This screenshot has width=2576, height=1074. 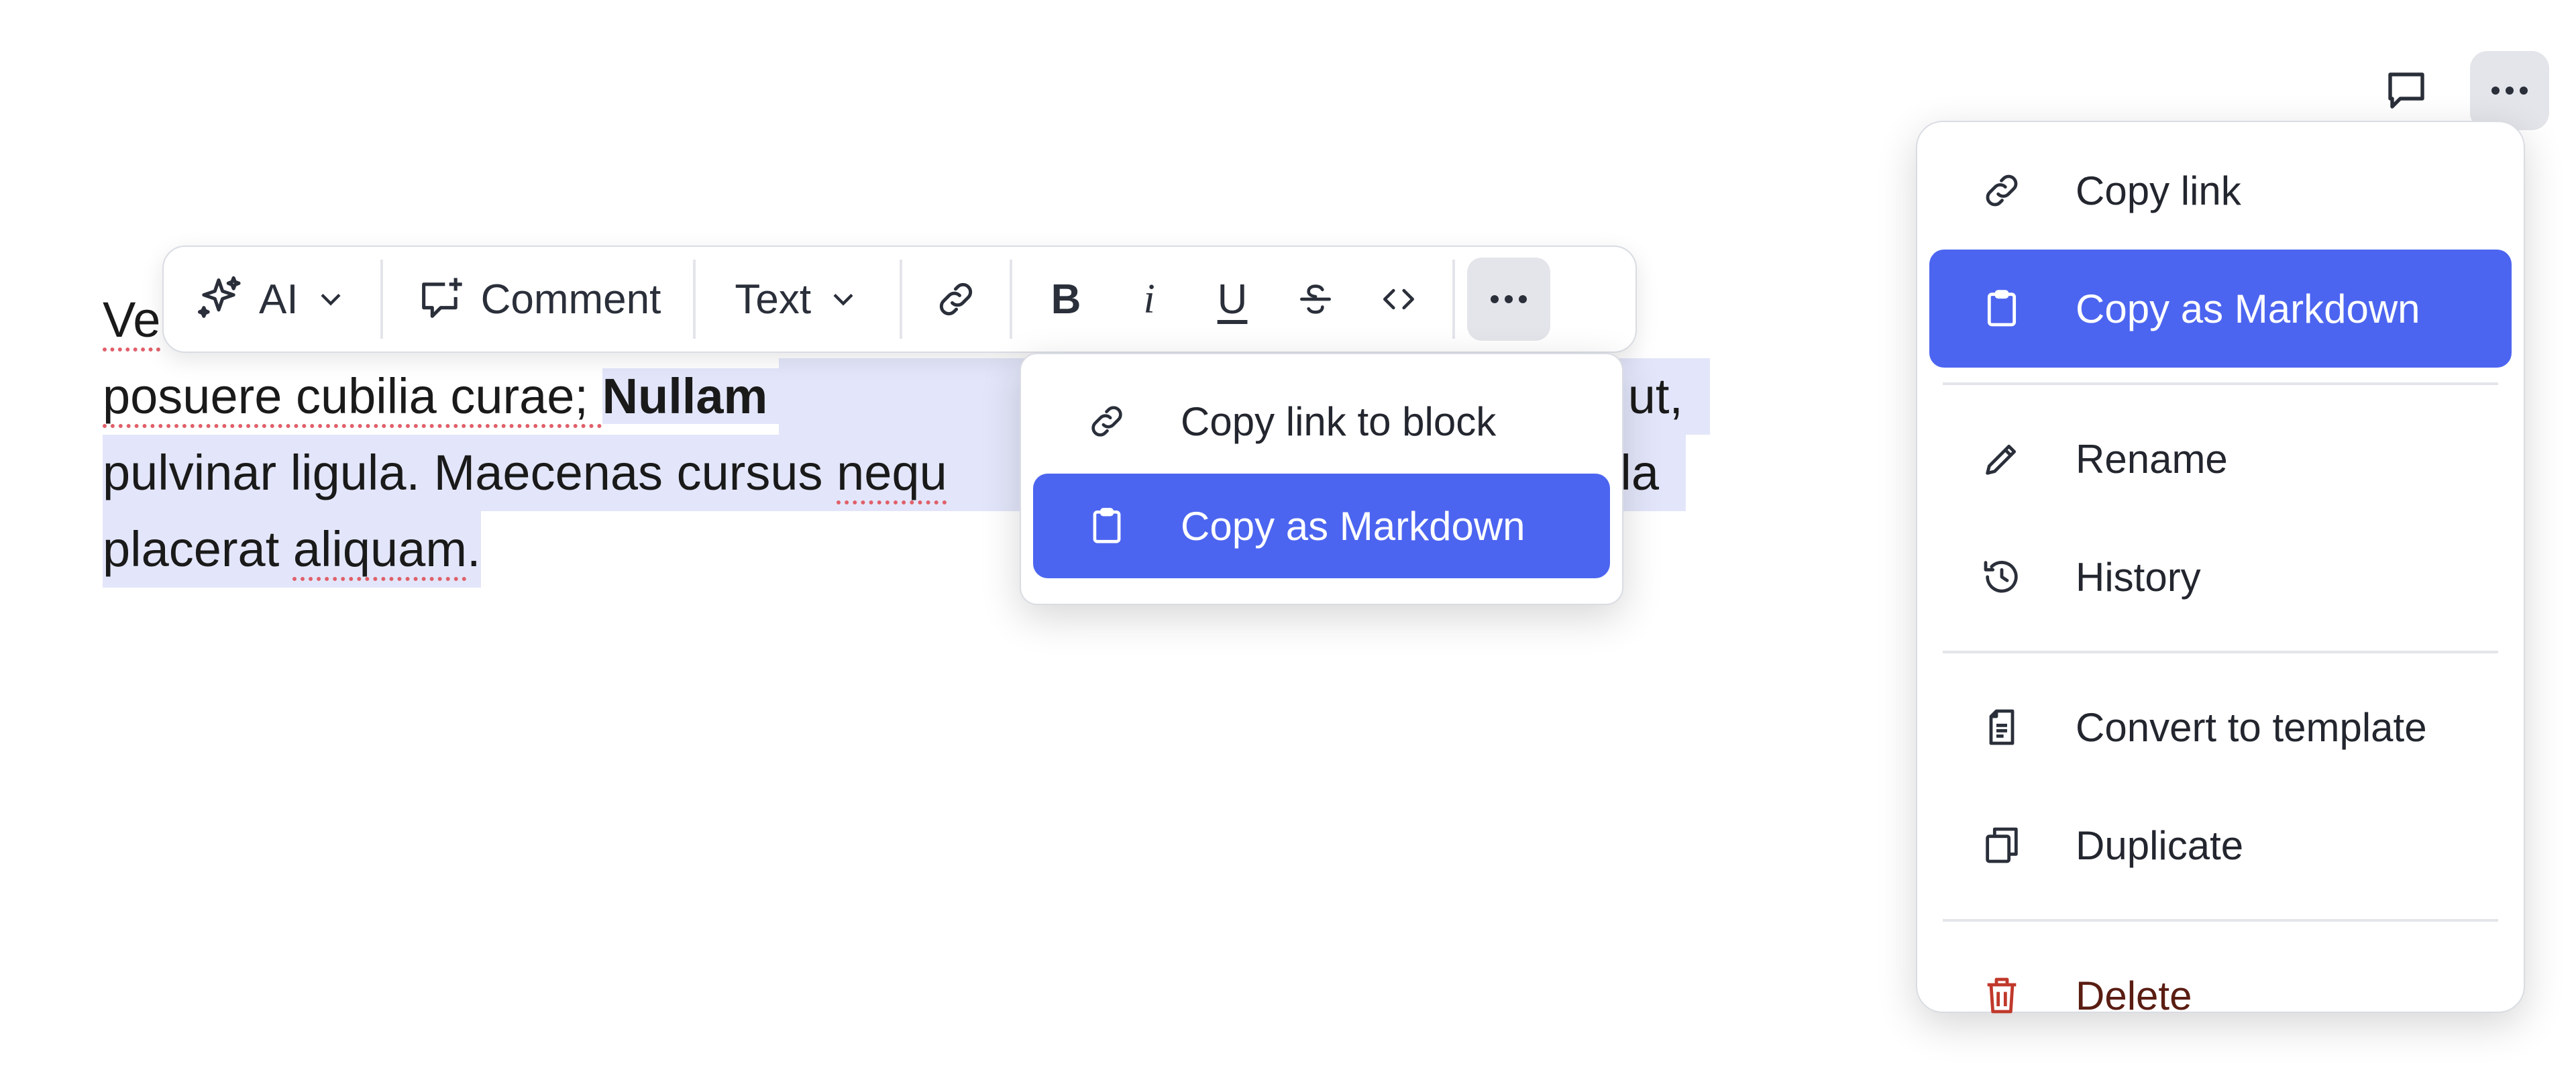 I want to click on delete-item: Delete, so click(x=2220, y=995).